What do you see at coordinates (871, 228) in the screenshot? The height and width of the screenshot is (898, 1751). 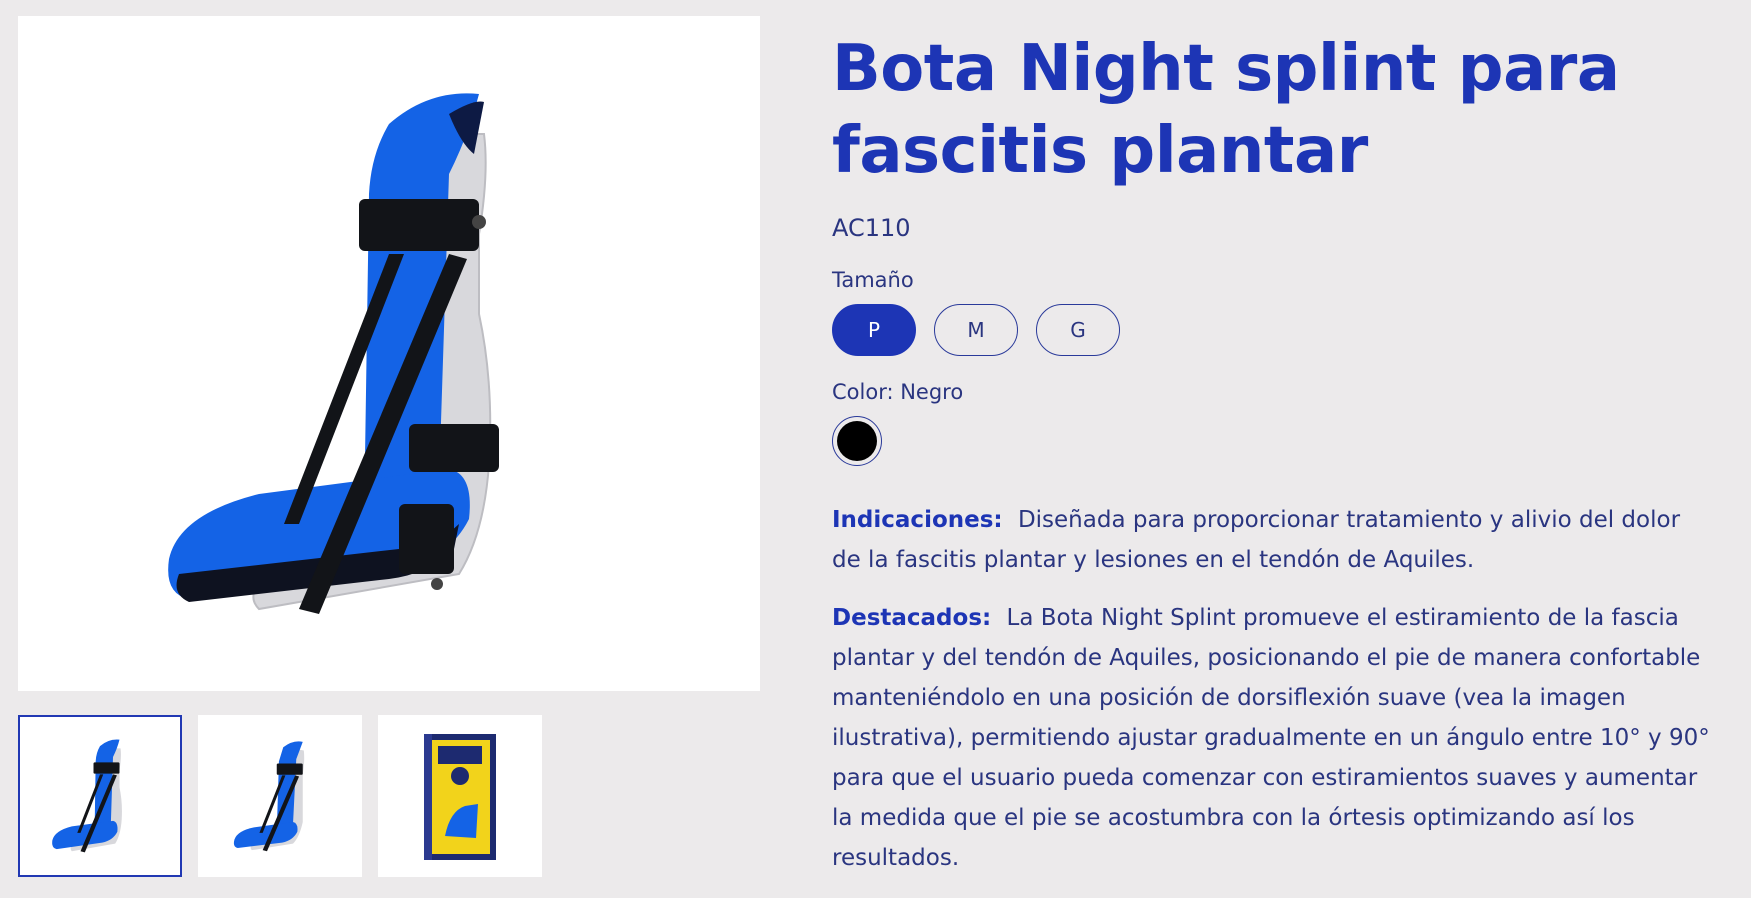 I see `product-sku: AC110` at bounding box center [871, 228].